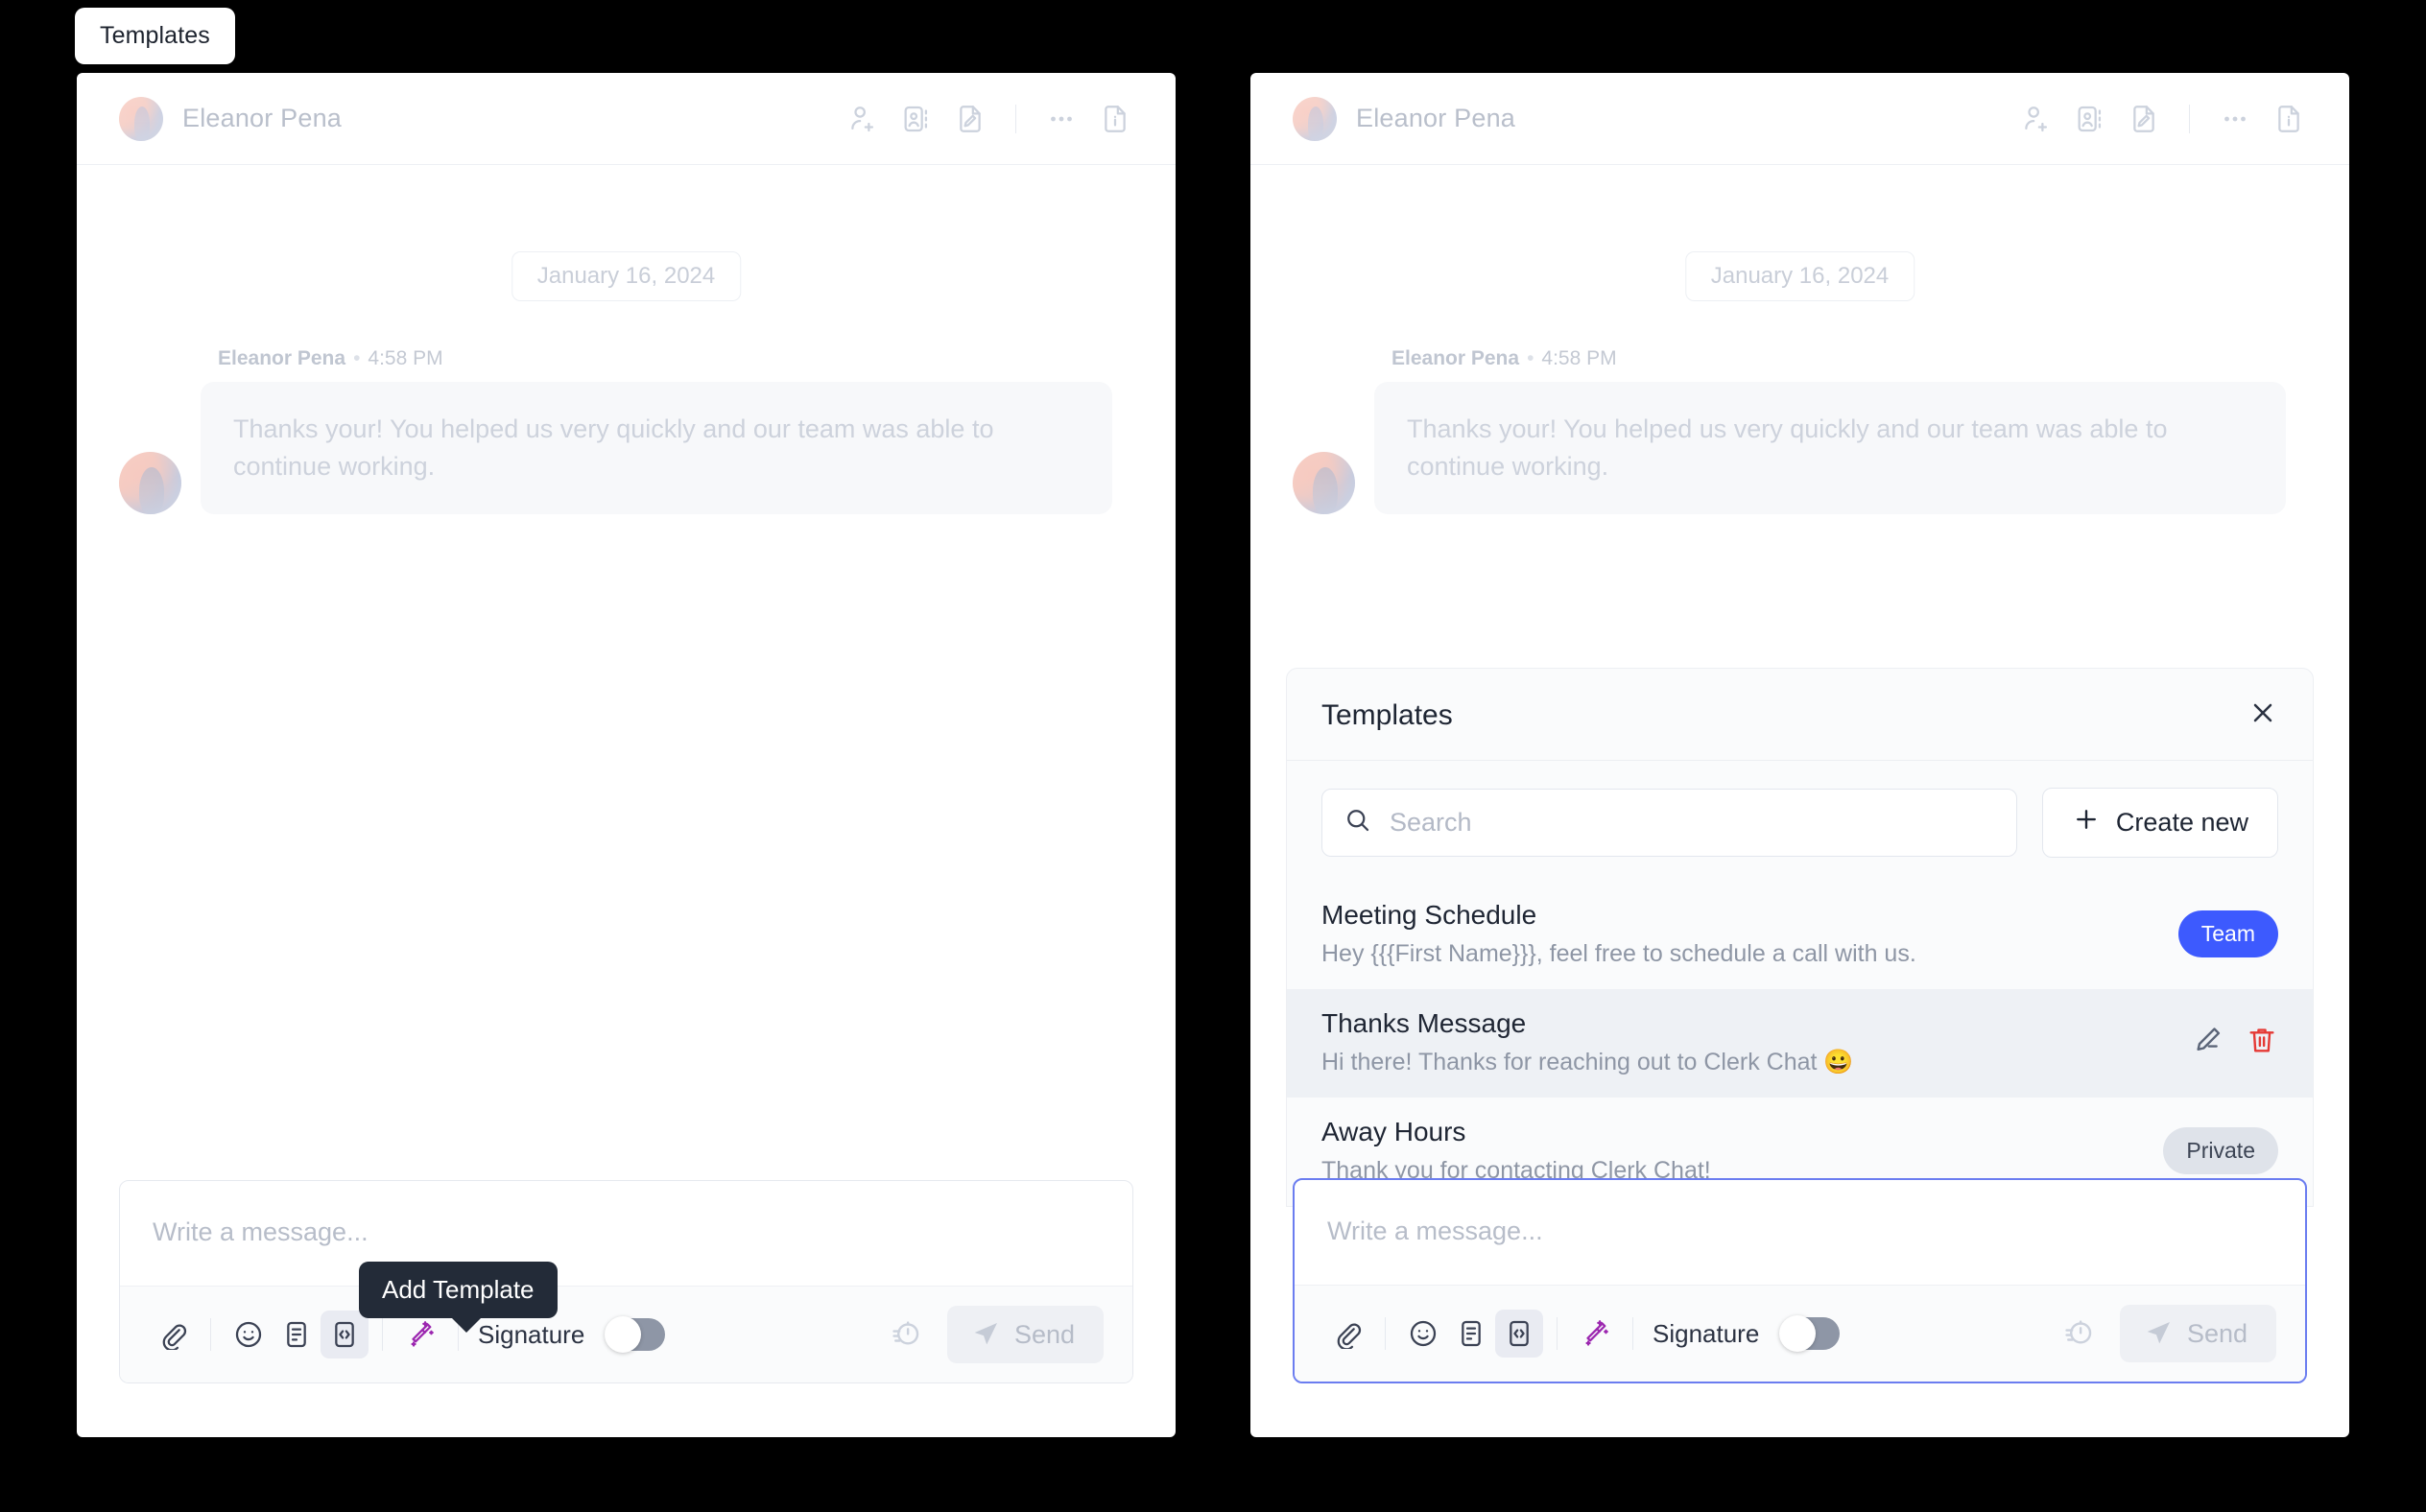 This screenshot has width=2426, height=1512. I want to click on templates-popup-title: Templates, so click(1387, 714).